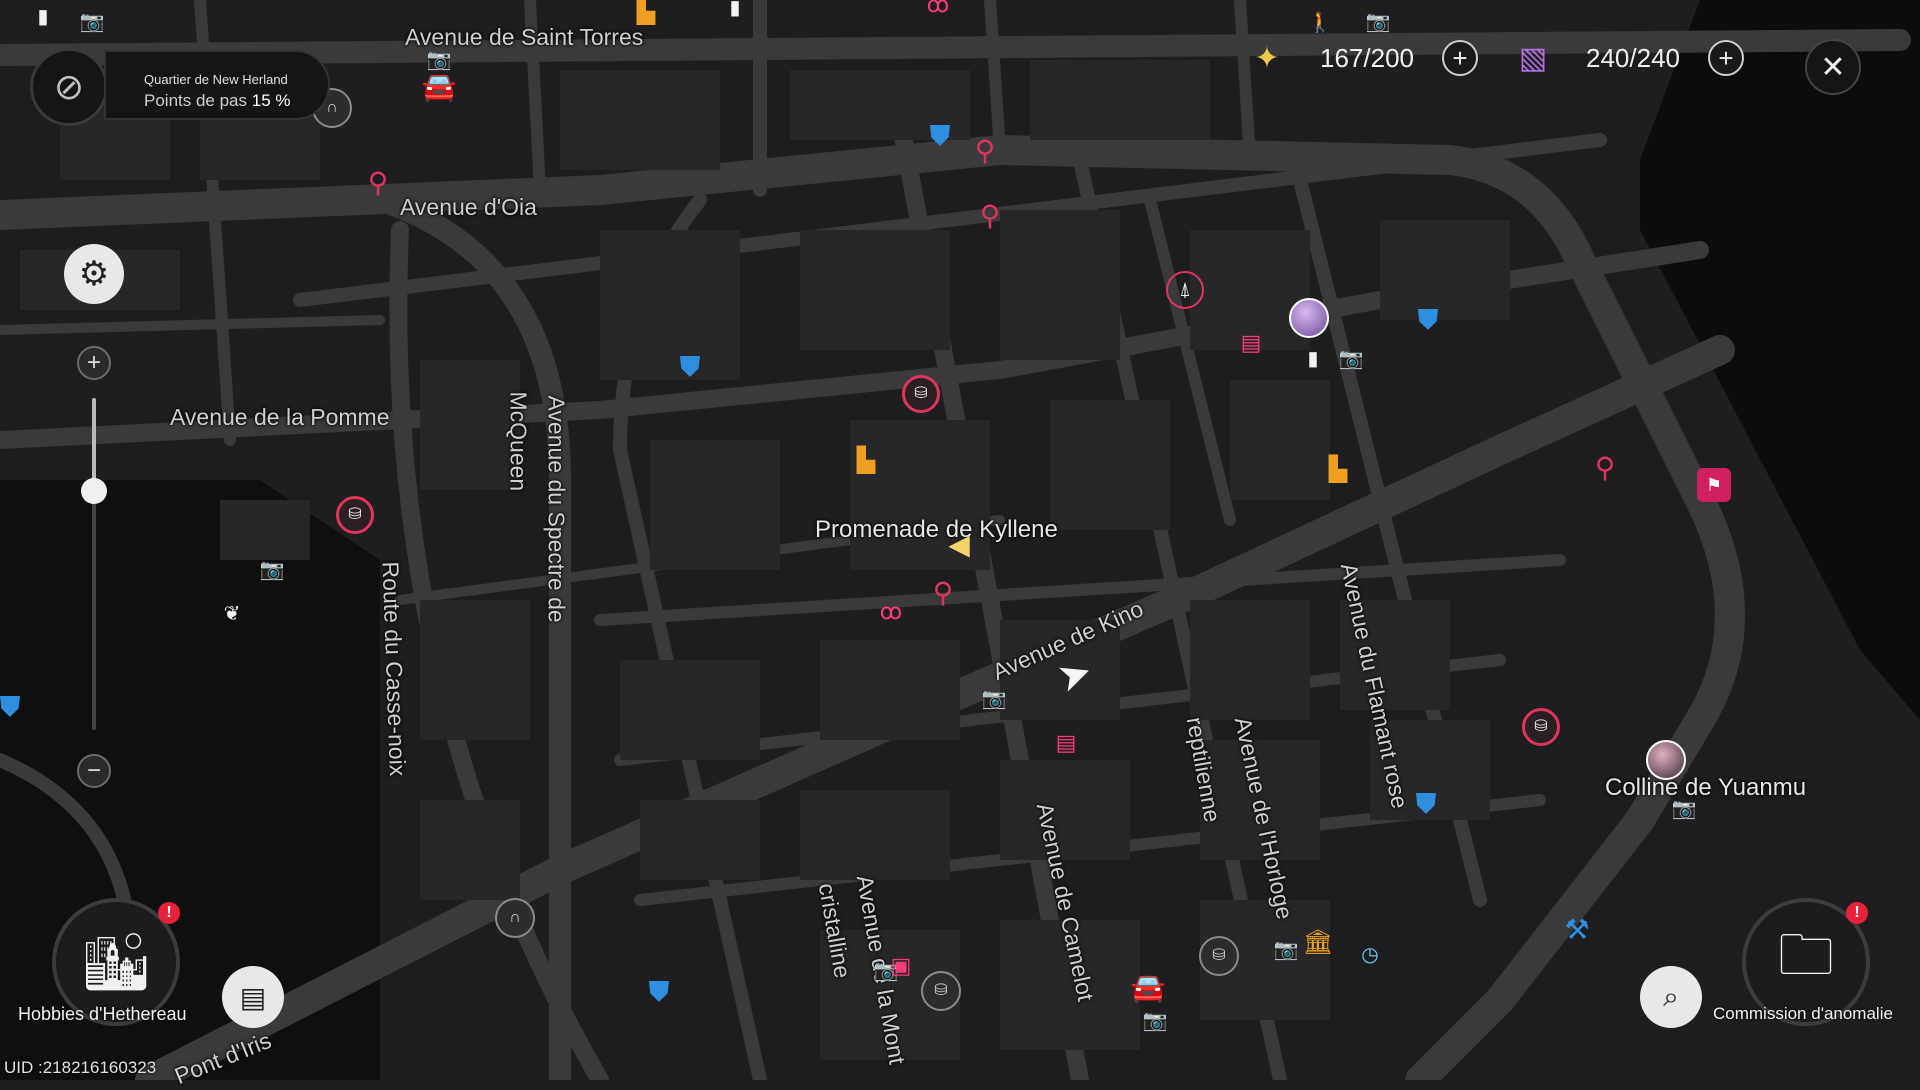  Describe the element at coordinates (518, 441) in the screenshot. I see `street-label-mcqueen: McQueen` at that location.